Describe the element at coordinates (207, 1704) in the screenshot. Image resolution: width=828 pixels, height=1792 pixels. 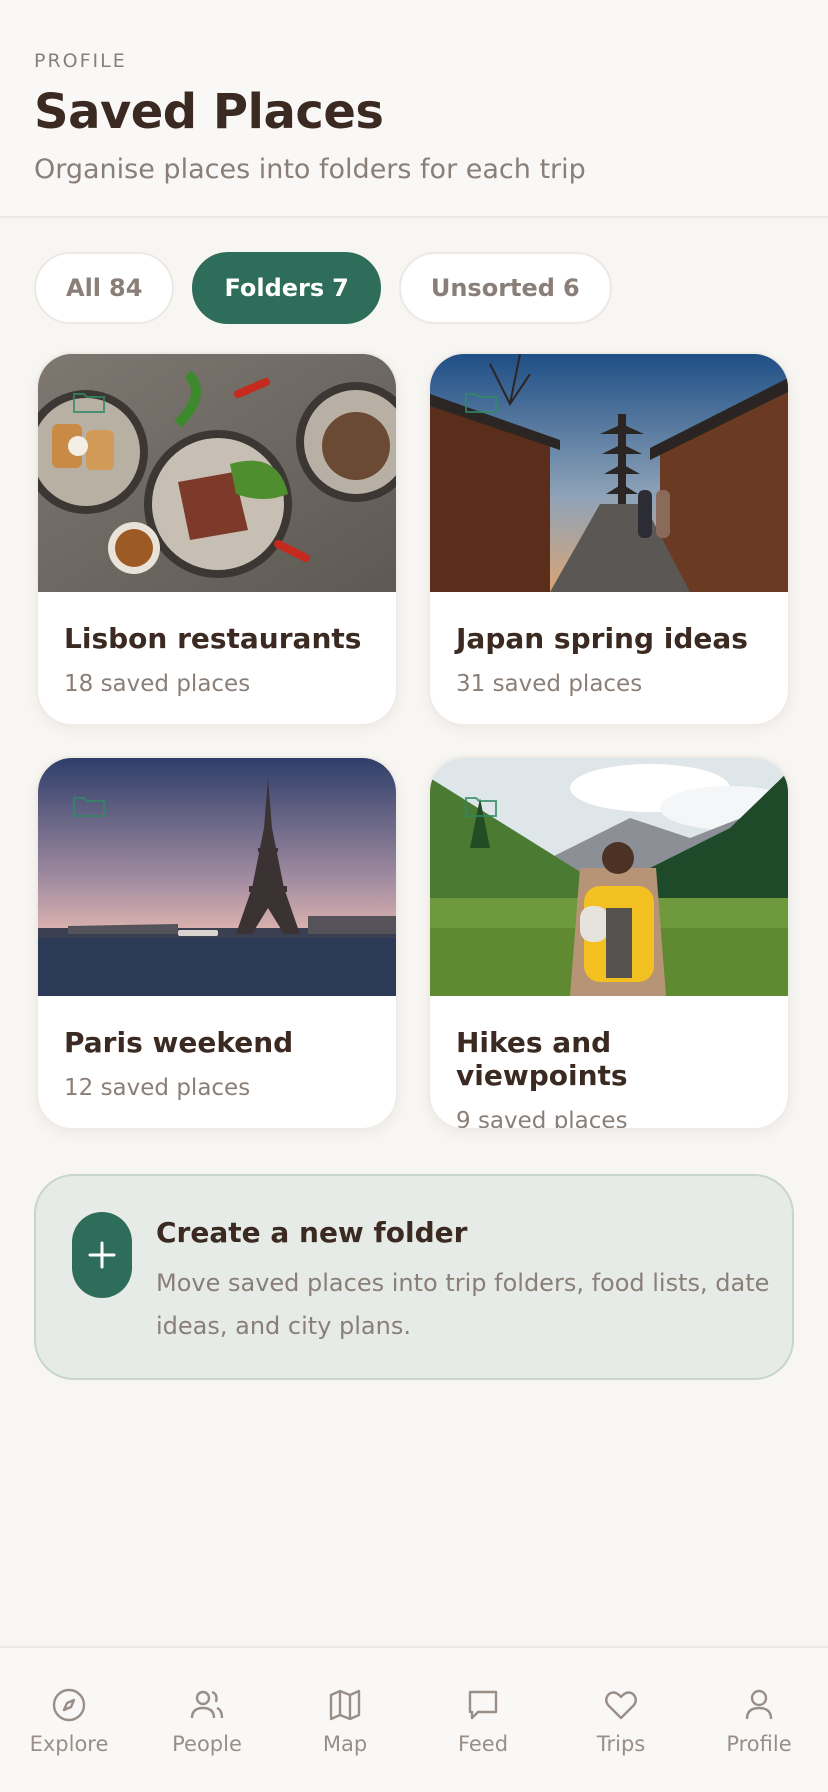
I see `people-icon` at that location.